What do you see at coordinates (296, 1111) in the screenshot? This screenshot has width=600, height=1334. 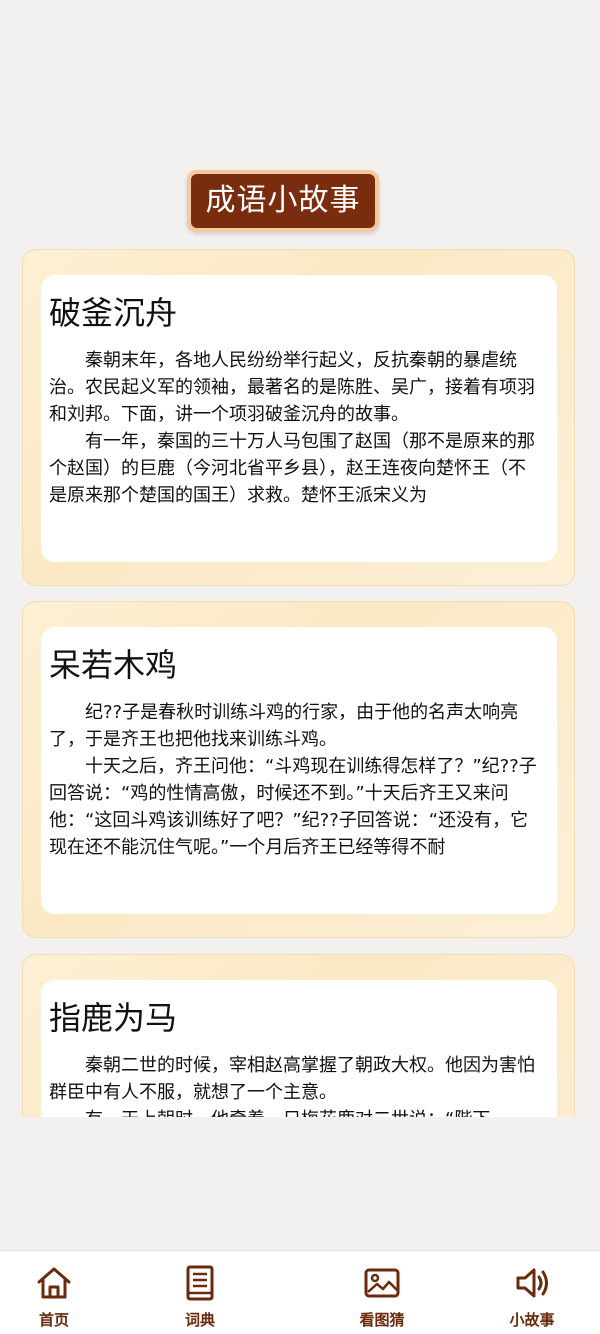 I see `story-paragraph: 有一天上朝时，他牵着一只梅花鹿对二世说：“陛下` at bounding box center [296, 1111].